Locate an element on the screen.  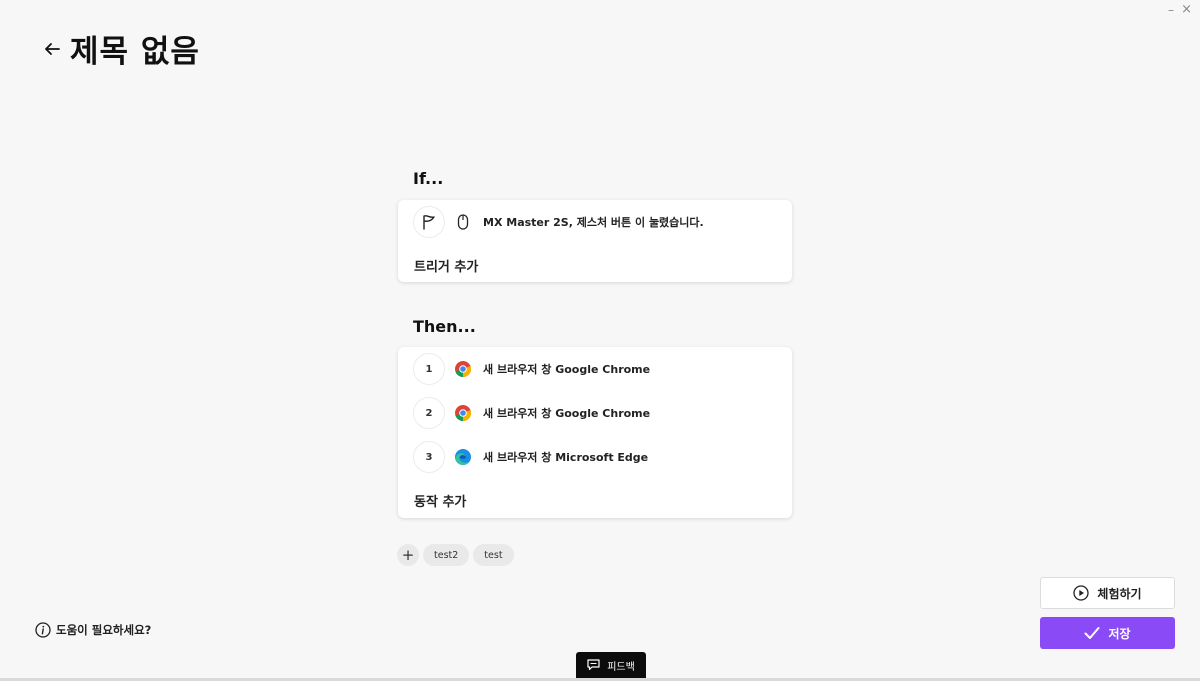
page-title: 제목 없음 is located at coordinates (135, 48).